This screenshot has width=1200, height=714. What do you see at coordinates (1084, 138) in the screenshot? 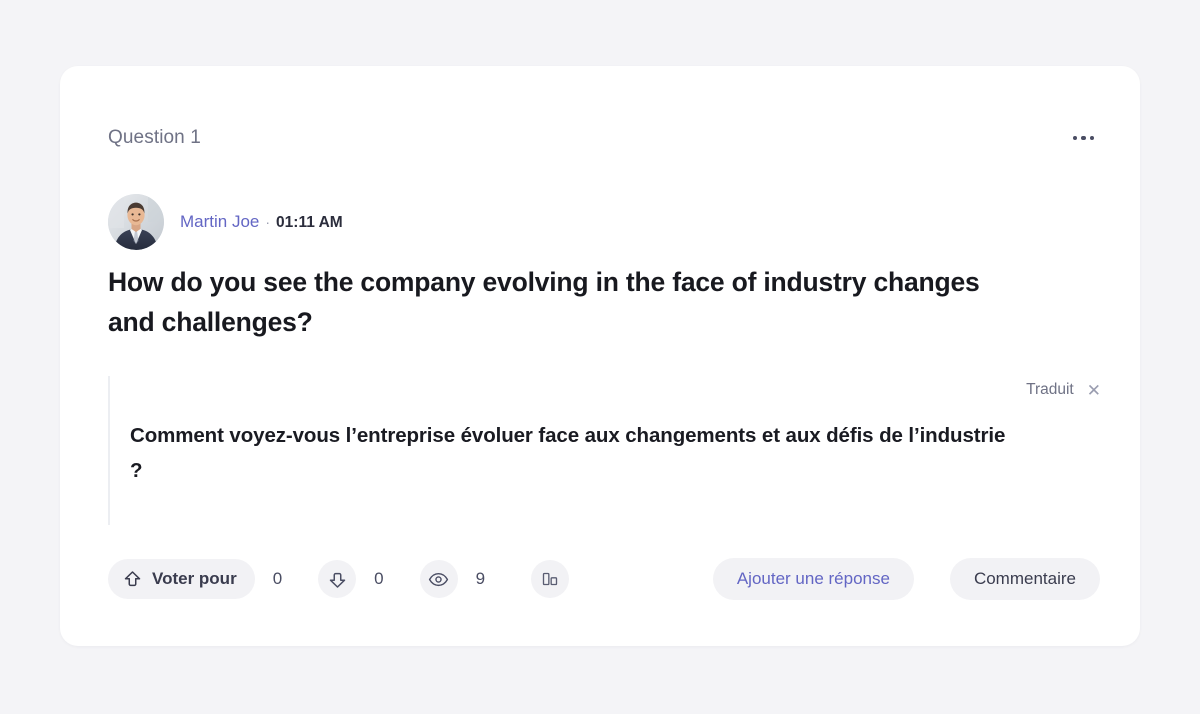
I see `ellipsis-horizontal-icon` at bounding box center [1084, 138].